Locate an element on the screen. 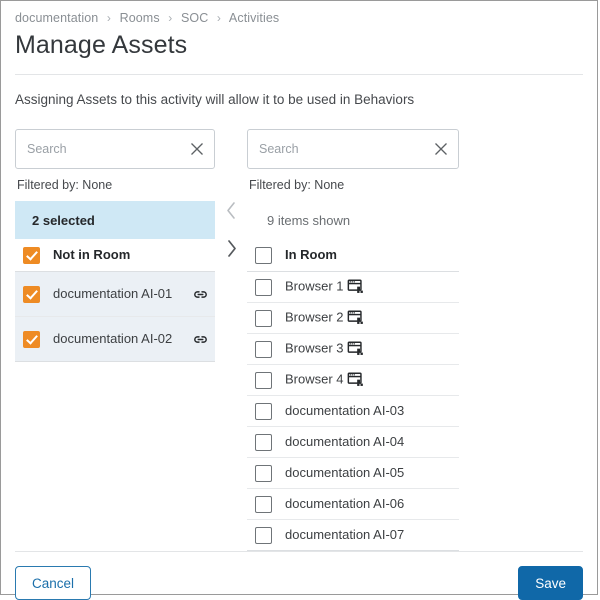 The height and width of the screenshot is (600, 600). right-items-count: 9 items shown is located at coordinates (309, 220).